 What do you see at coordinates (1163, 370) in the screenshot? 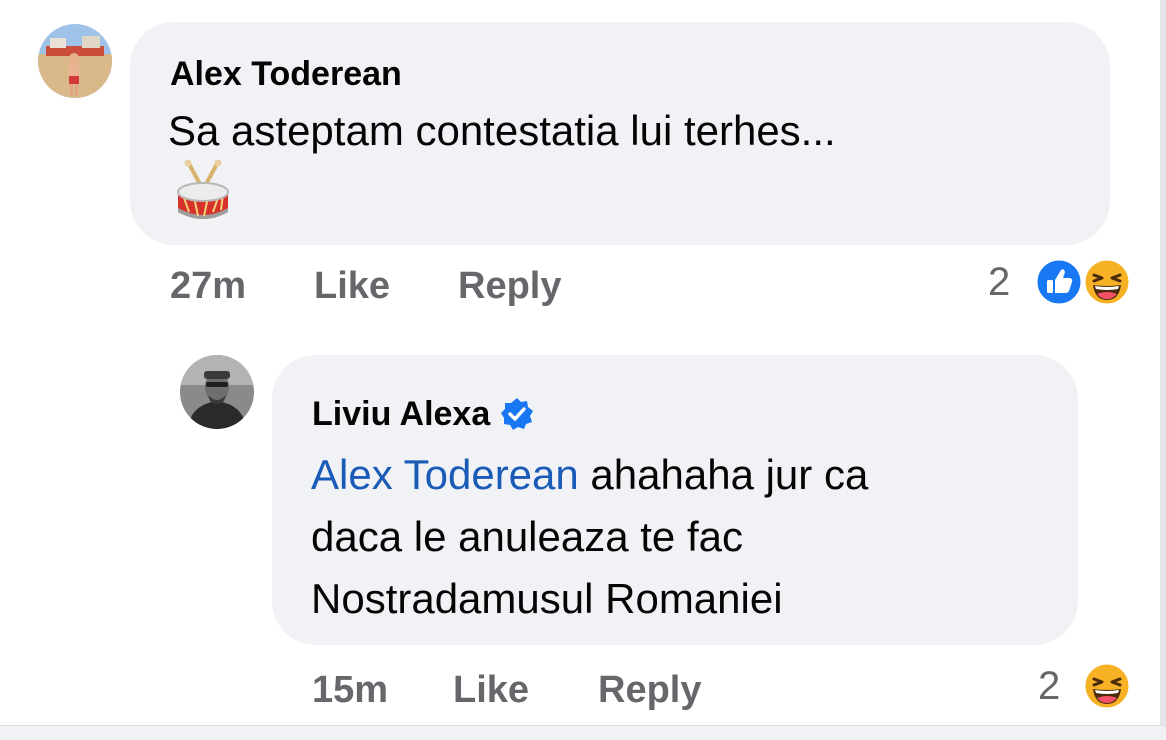
I see `page-edge` at bounding box center [1163, 370].